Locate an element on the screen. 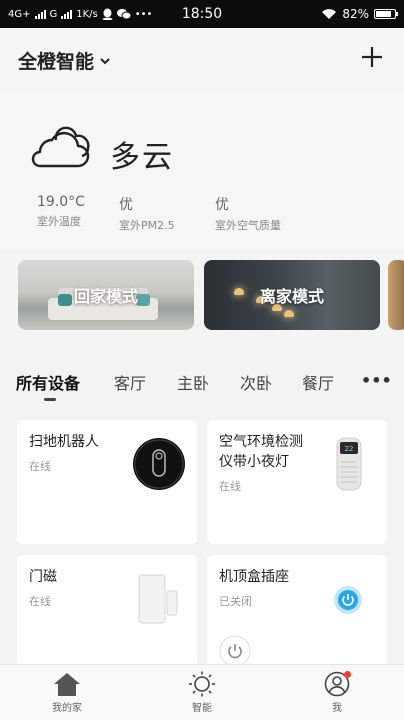 The image size is (404, 720). qq-icon is located at coordinates (107, 14).